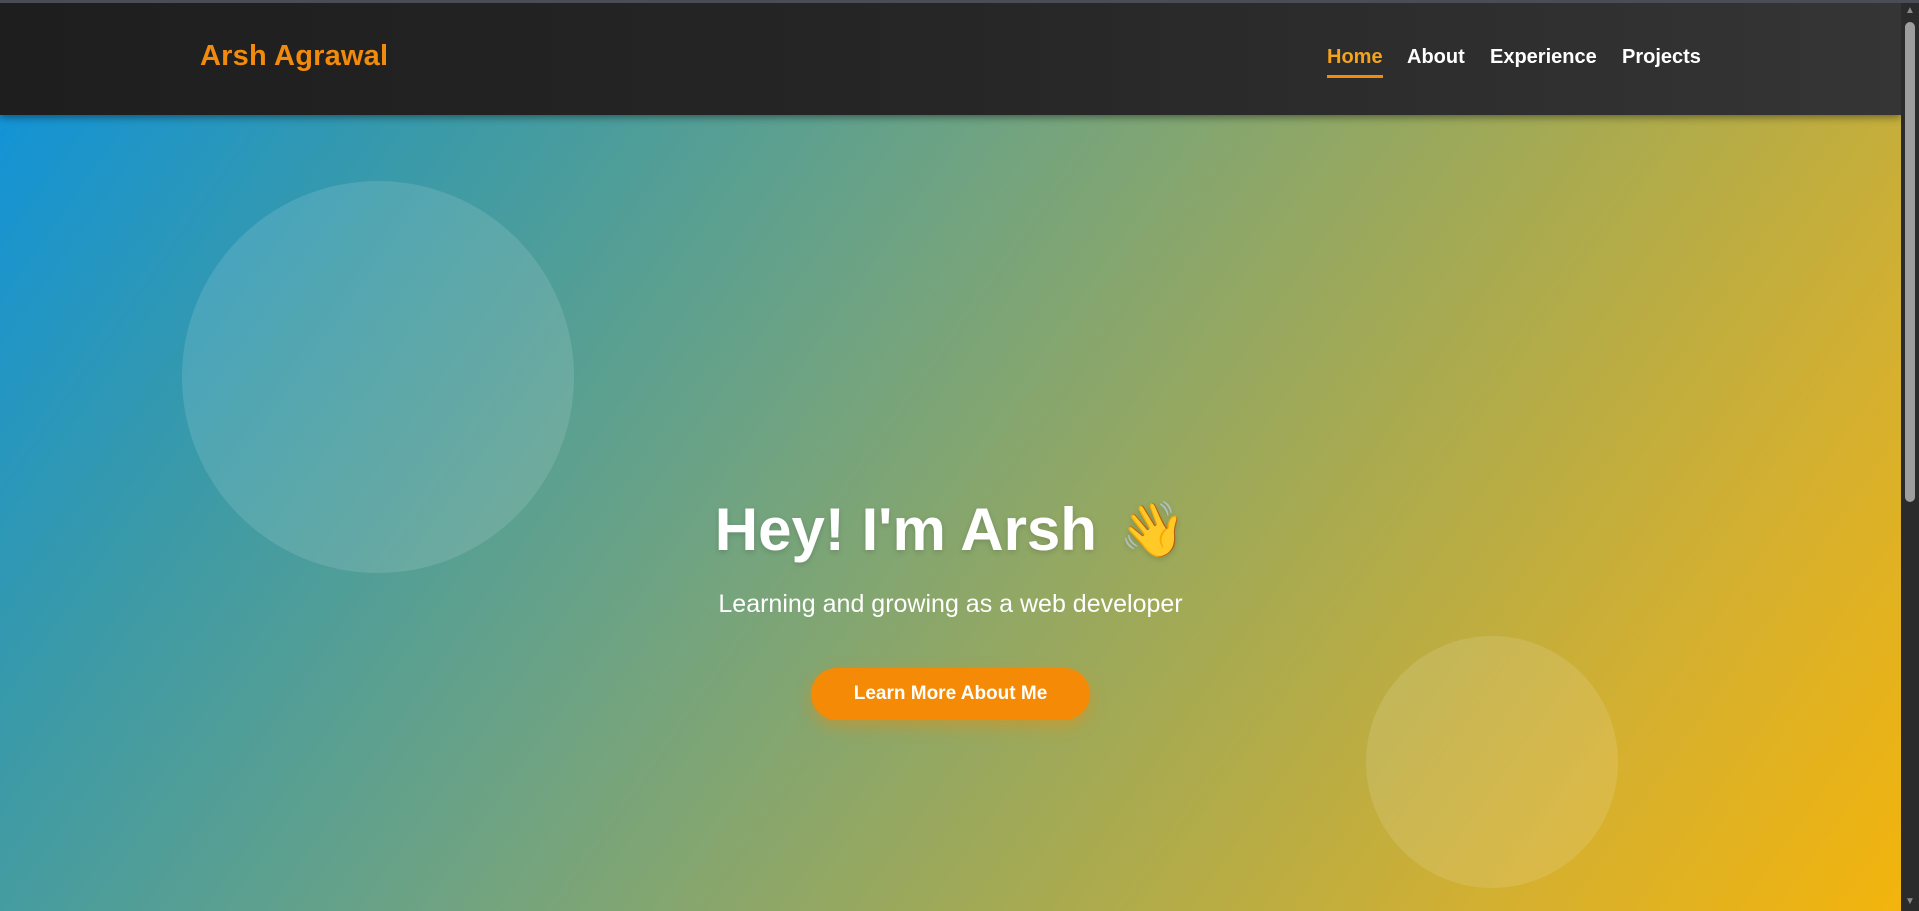 This screenshot has height=911, width=1919. I want to click on hero-title: Hey! I'm Arsh 👋, so click(950, 529).